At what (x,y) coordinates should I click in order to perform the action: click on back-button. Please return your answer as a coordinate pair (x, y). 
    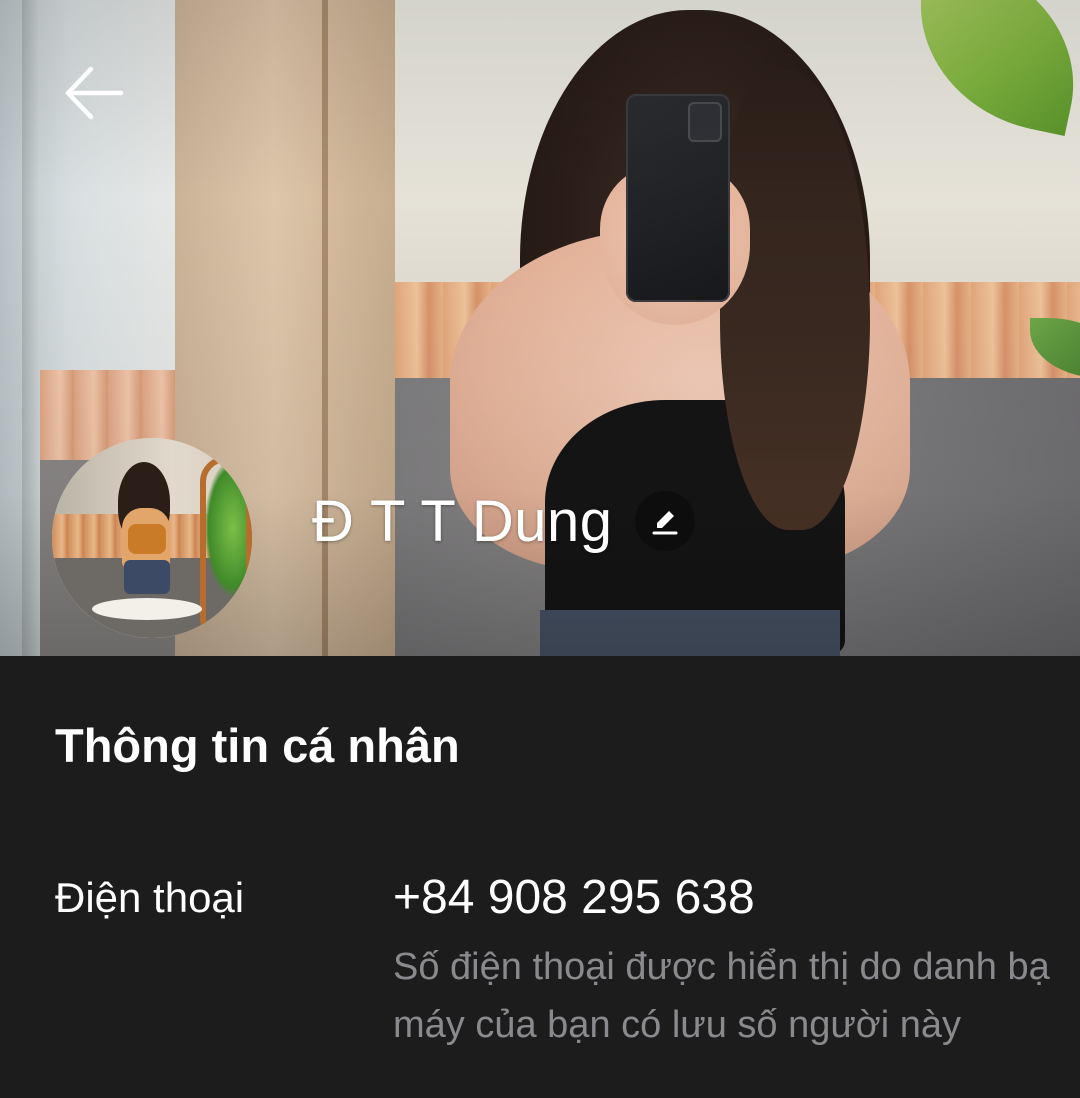
    Looking at the image, I should click on (94, 93).